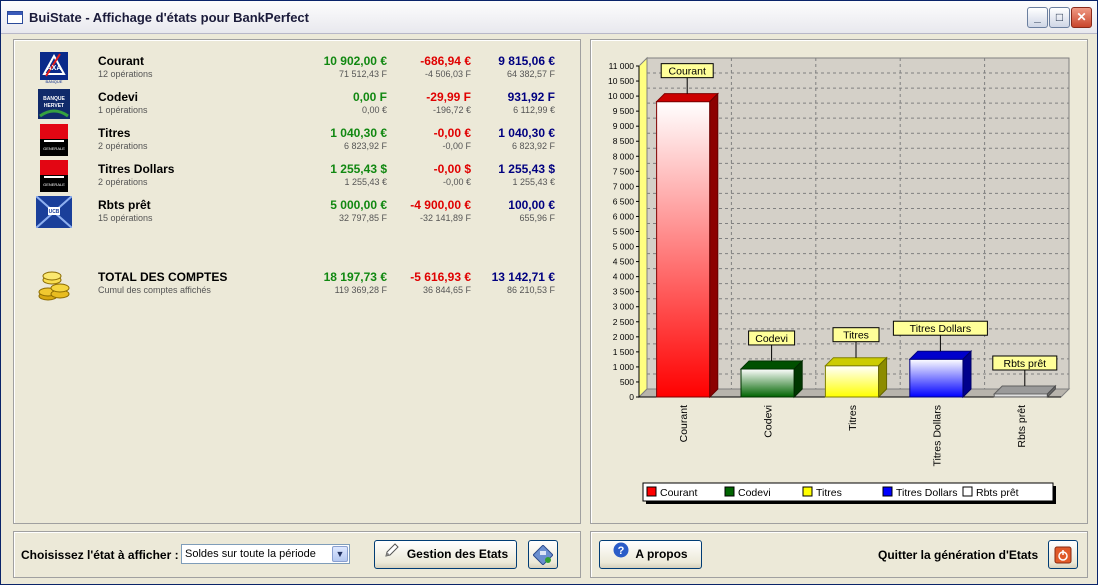 This screenshot has height=585, width=1098. Describe the element at coordinates (967, 374) in the screenshot. I see `bar-side` at that location.